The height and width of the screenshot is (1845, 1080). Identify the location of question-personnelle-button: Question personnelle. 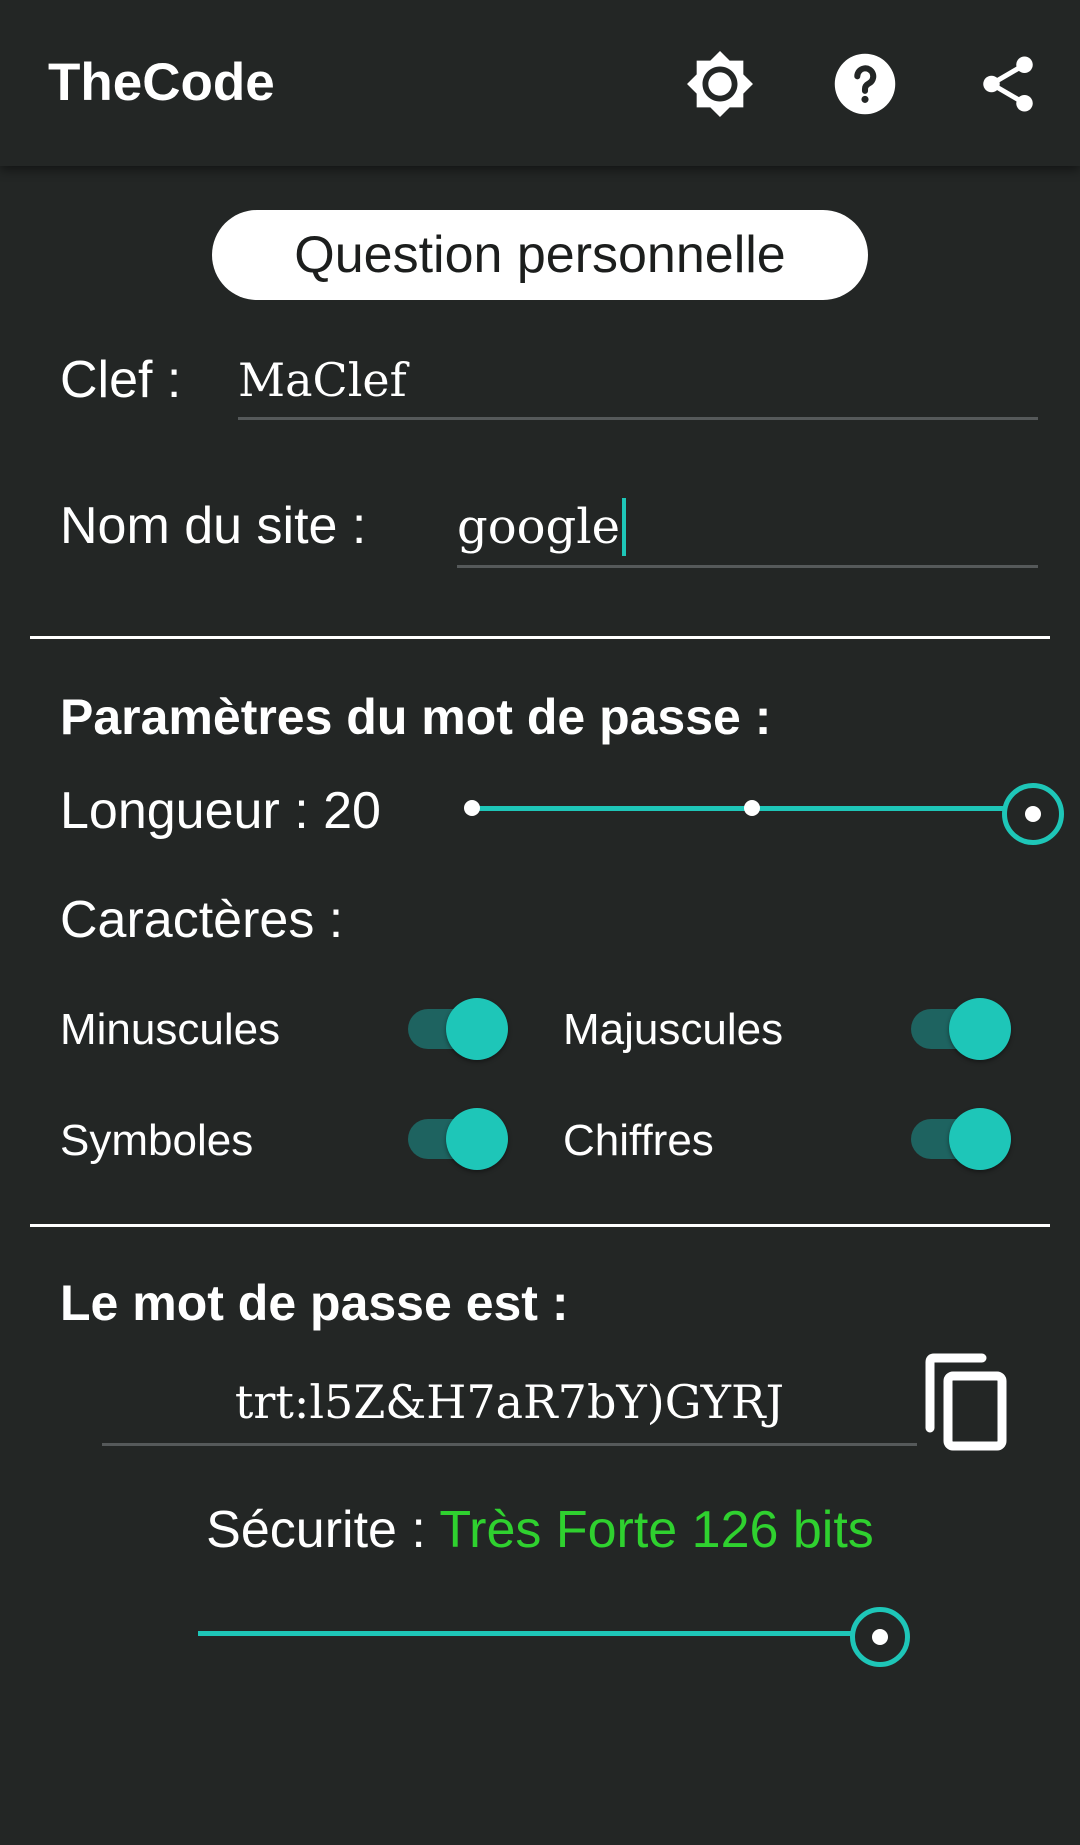
(540, 255).